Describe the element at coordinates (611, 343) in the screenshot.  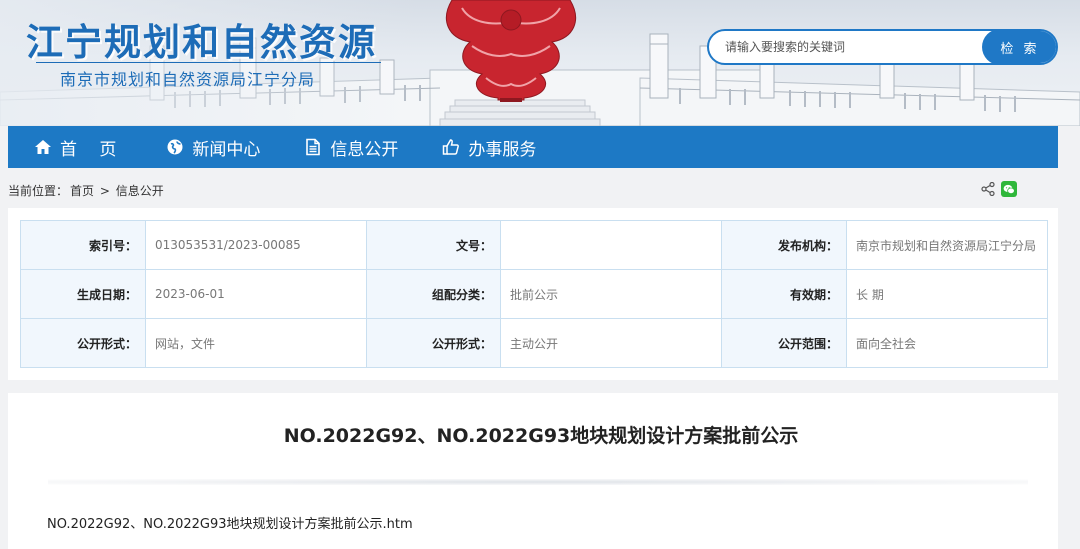
I see `disclosure-mode-value: 主动公开` at that location.